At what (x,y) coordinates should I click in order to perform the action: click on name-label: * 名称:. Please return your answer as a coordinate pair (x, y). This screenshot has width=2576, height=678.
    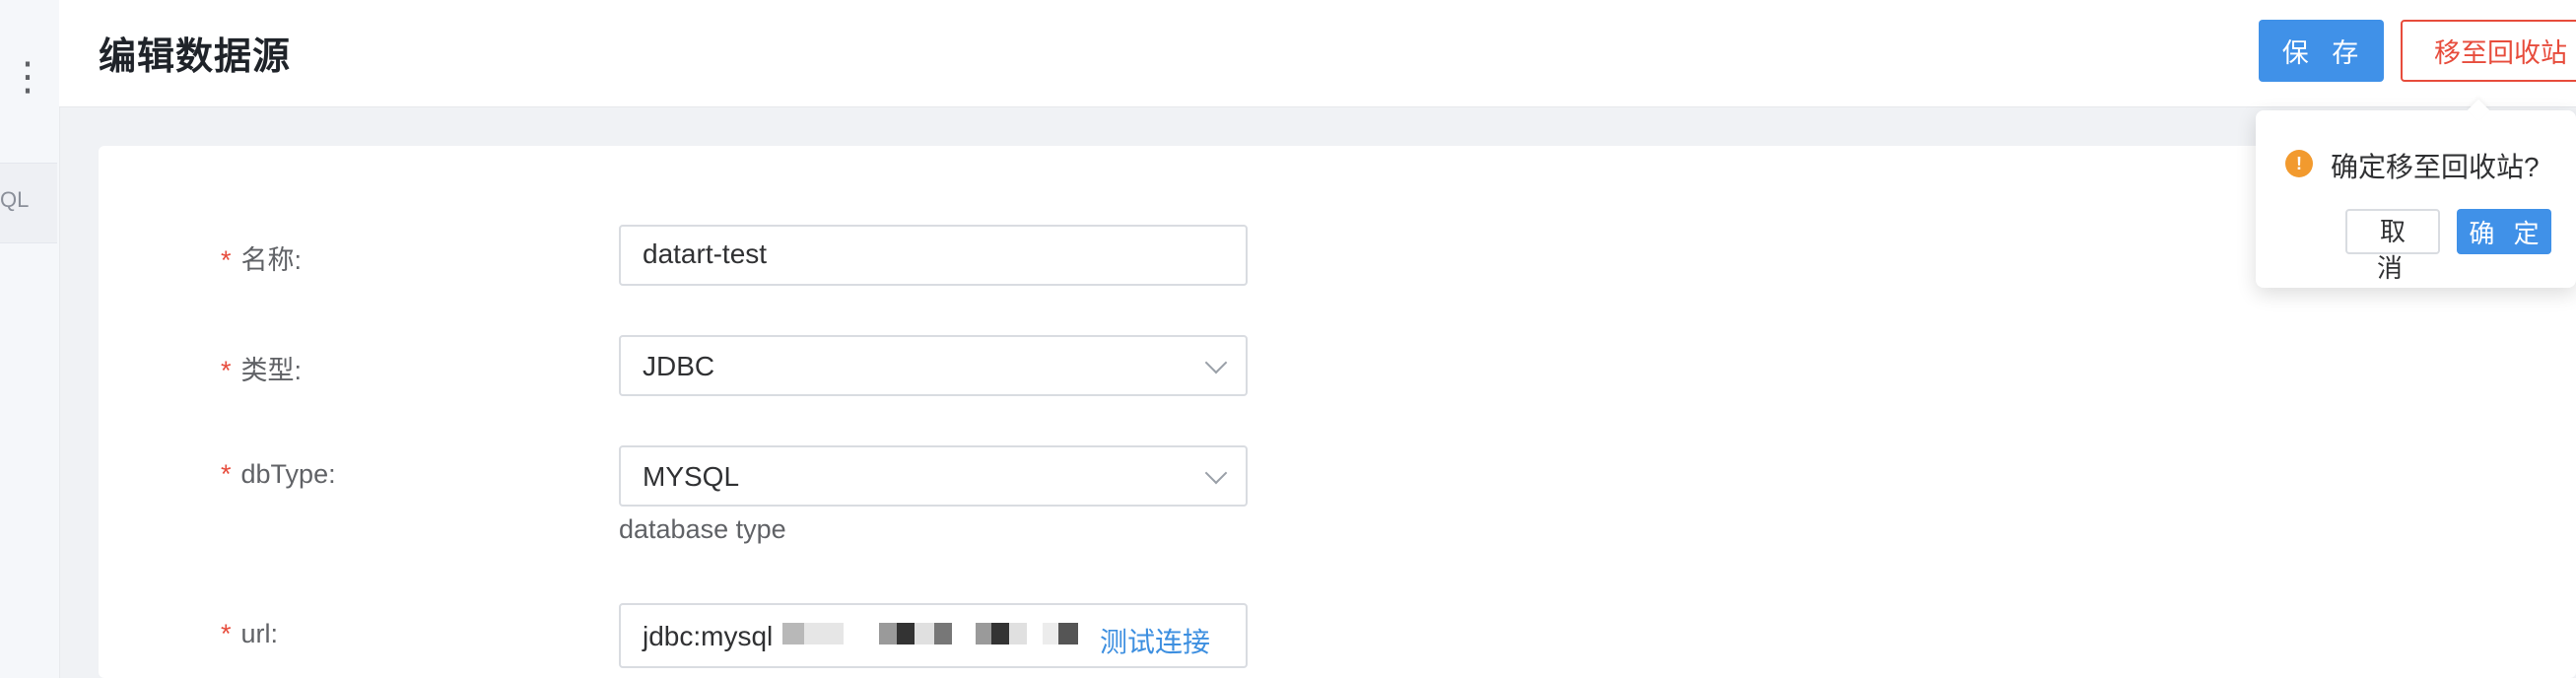
    Looking at the image, I should click on (261, 257).